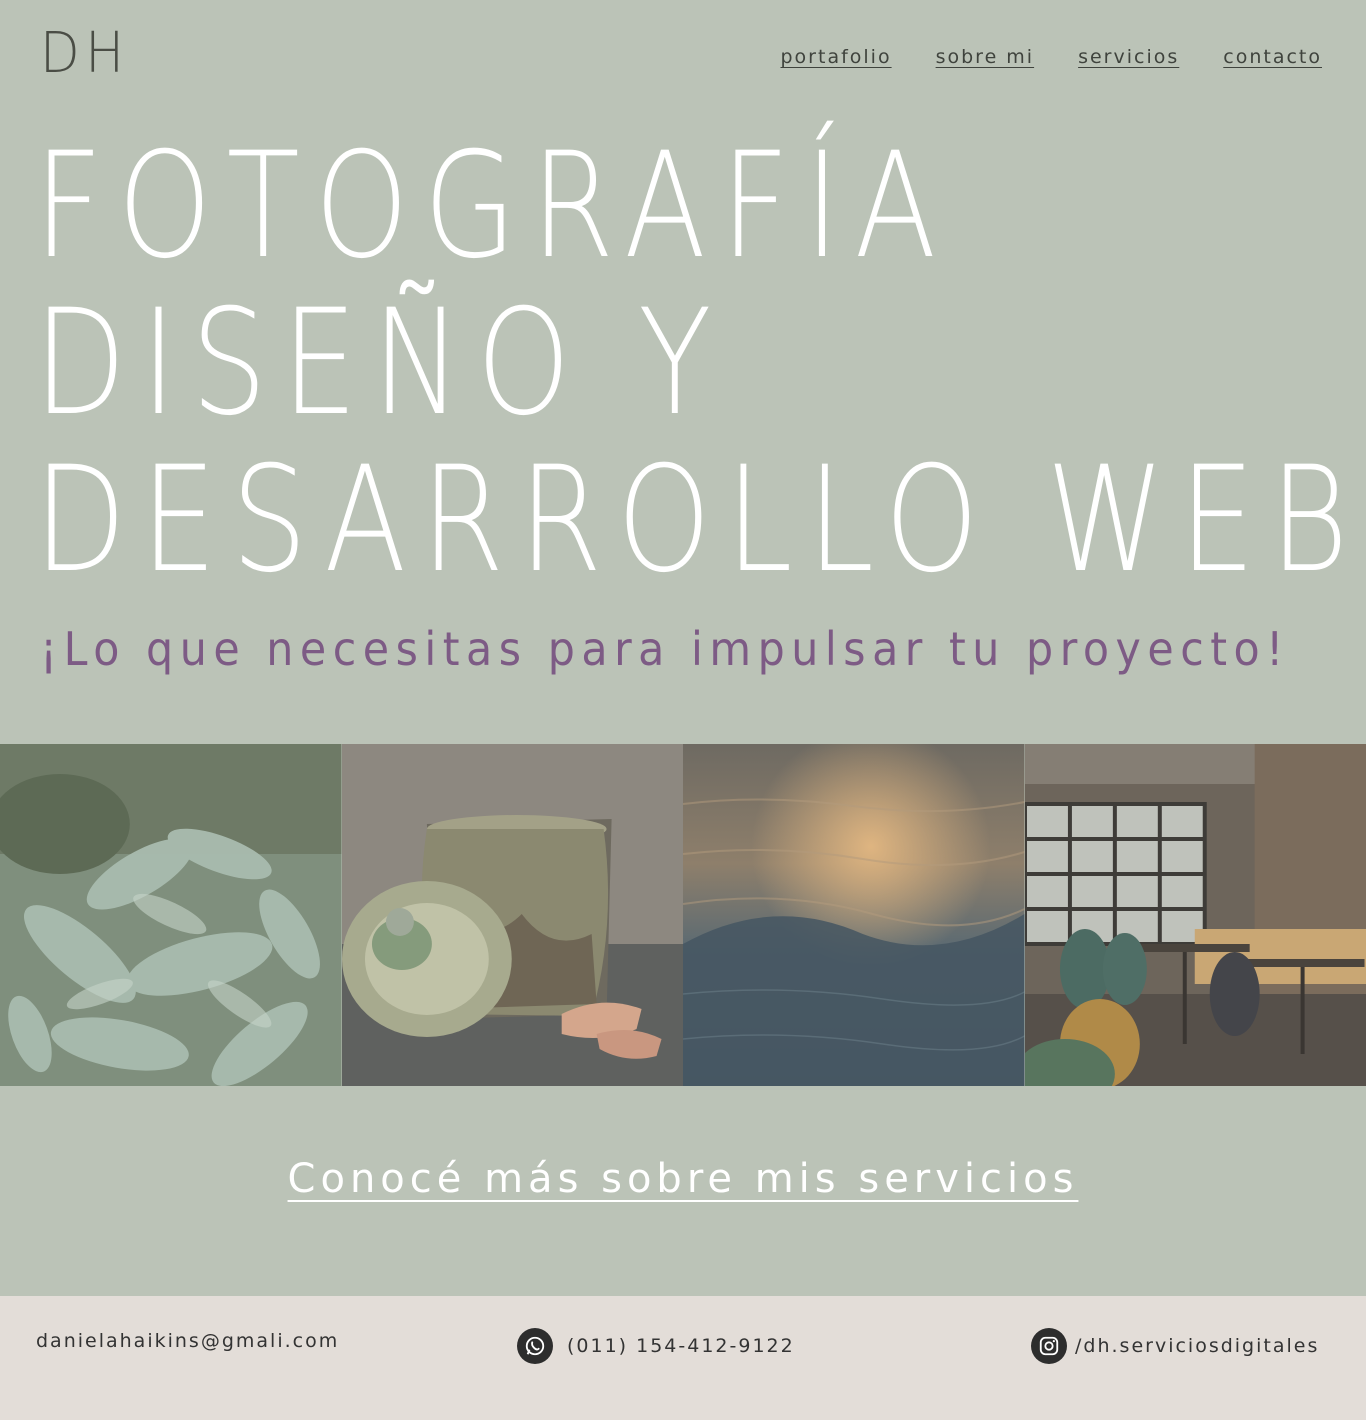 The height and width of the screenshot is (1420, 1366). Describe the element at coordinates (985, 57) in the screenshot. I see `nav-sobre-mi: sobre mi` at that location.